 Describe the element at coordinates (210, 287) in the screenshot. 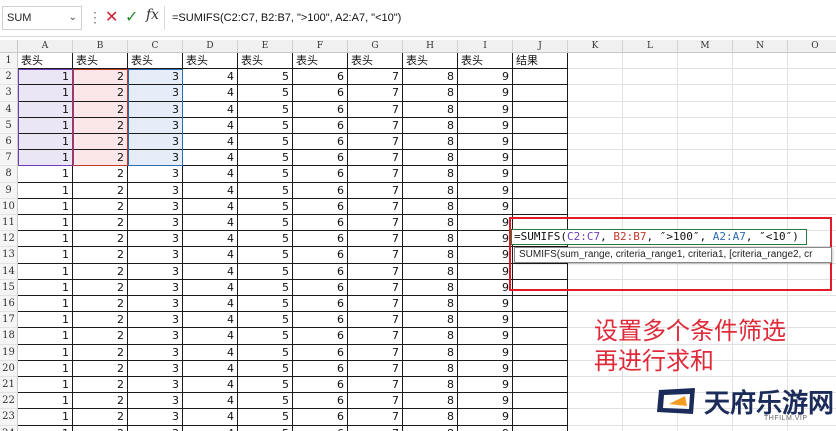

I see `cell-d15: 4` at that location.